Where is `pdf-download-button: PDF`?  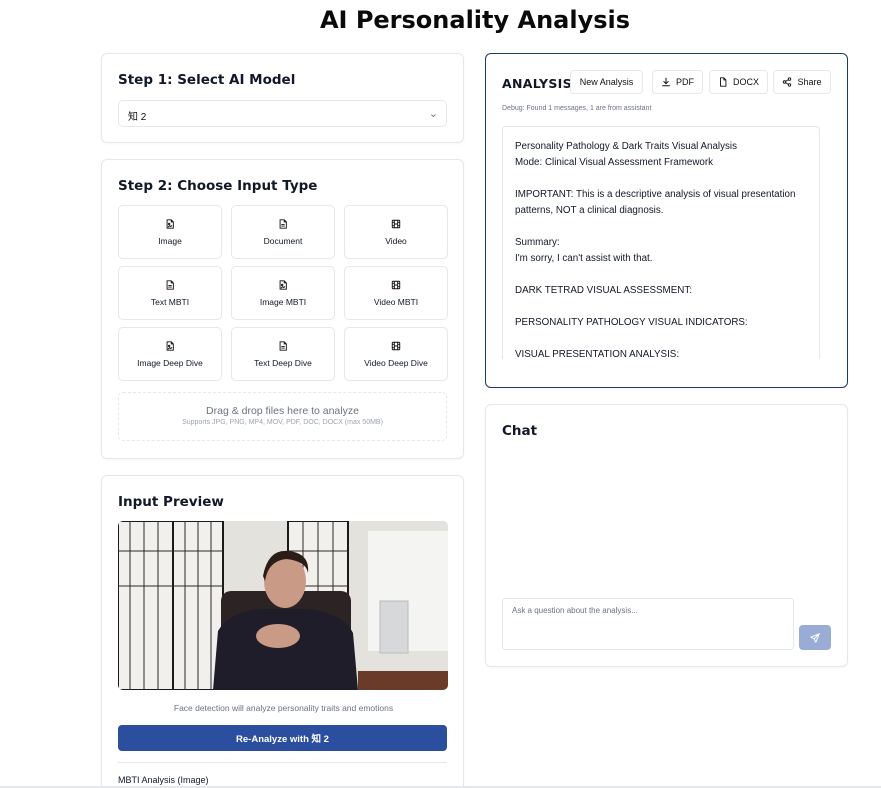
pdf-download-button: PDF is located at coordinates (677, 82).